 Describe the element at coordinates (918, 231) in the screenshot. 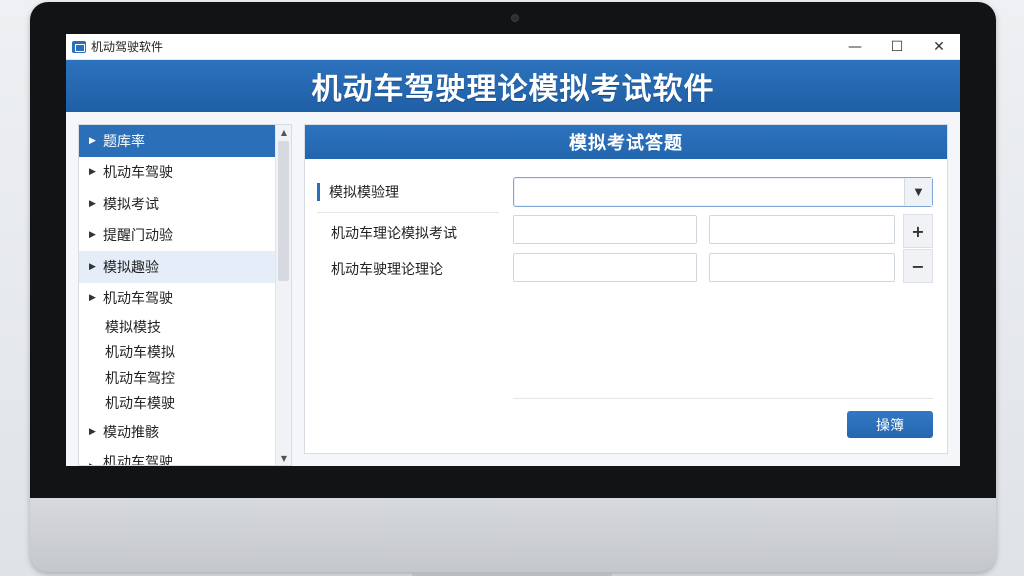

I see `add-button: +` at that location.